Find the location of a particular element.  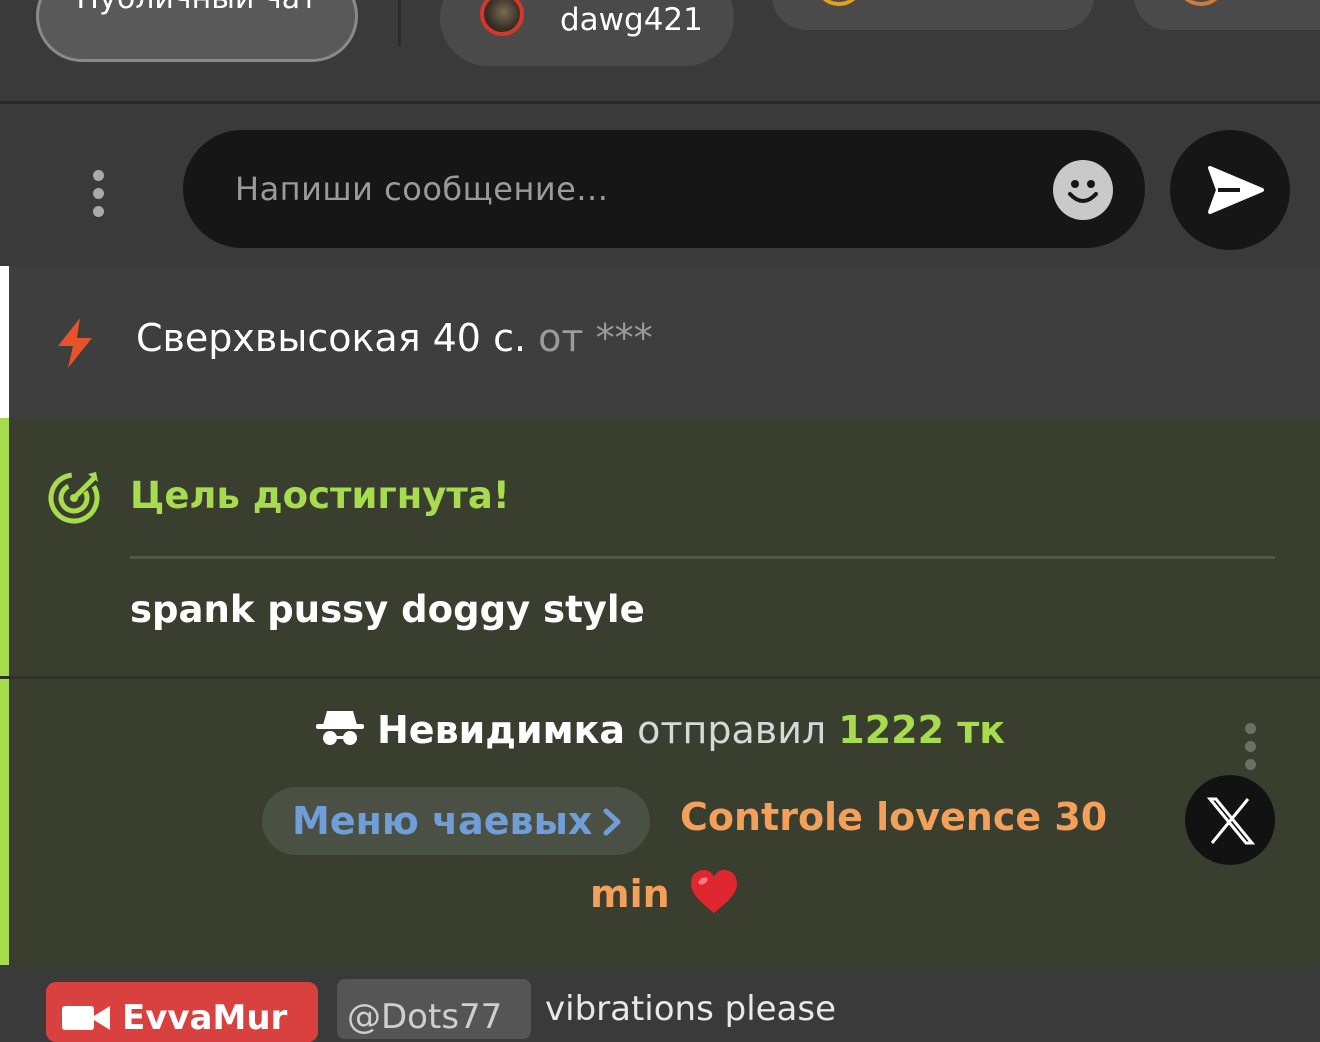

tip-verb: отправил is located at coordinates (732, 730).